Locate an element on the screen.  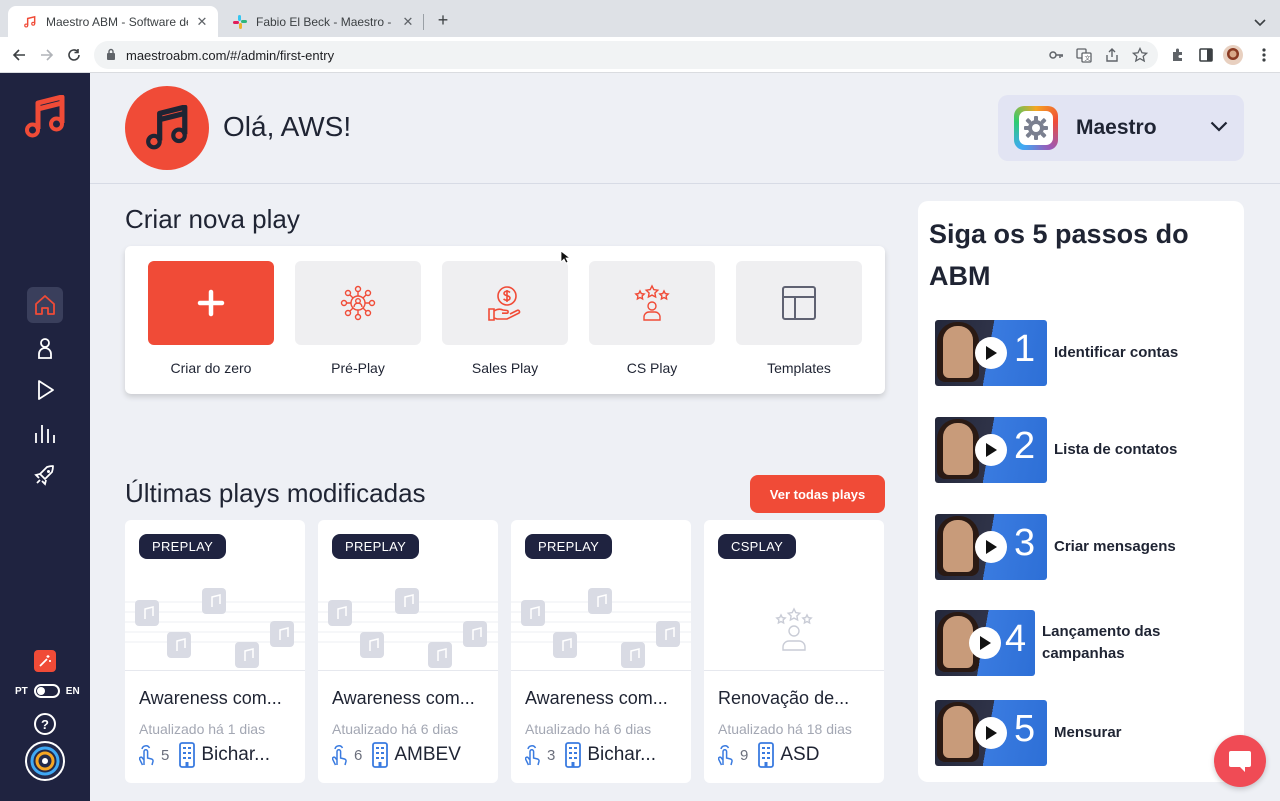
step-item: 1 Identificar contas is located at coordinates (1074, 353).